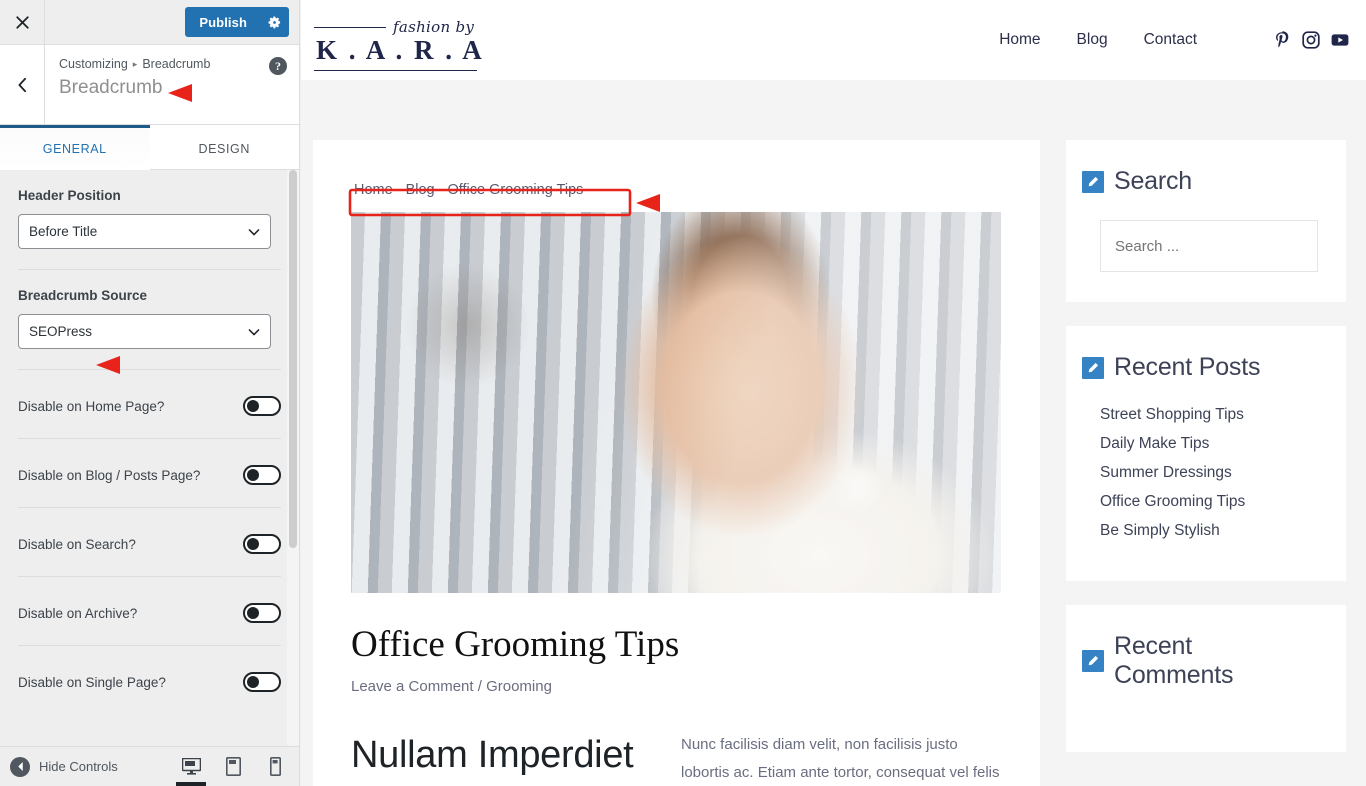 The width and height of the screenshot is (1366, 786). I want to click on list-item: Summer Dressings, so click(1209, 473).